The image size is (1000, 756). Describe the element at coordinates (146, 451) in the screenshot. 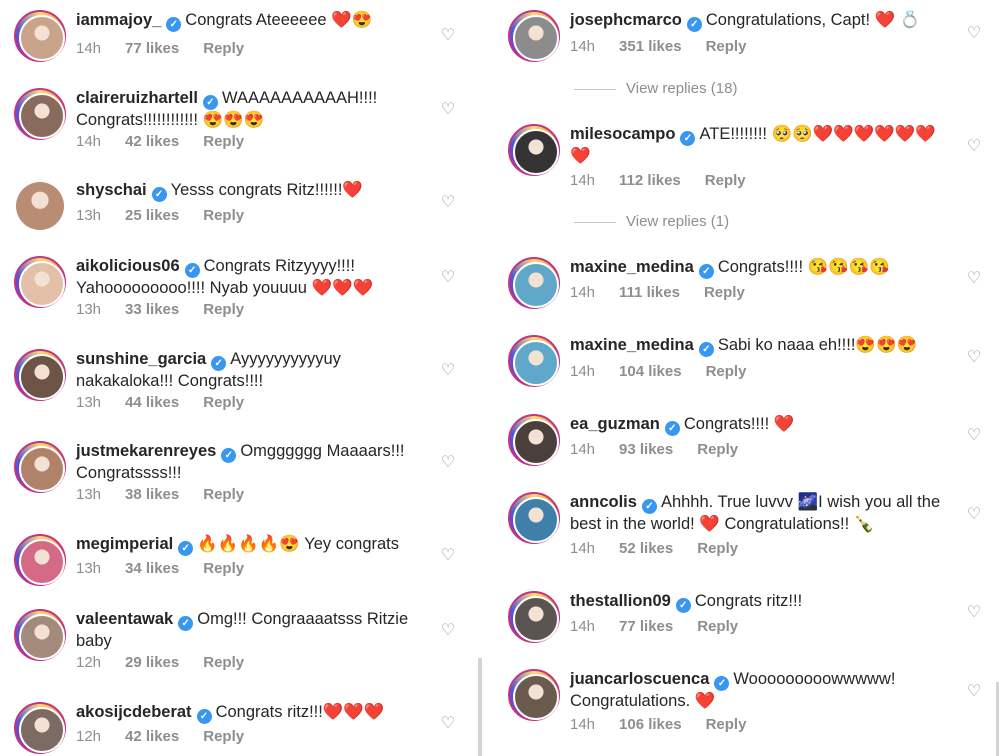

I see `comment-username: justmekarenreyes` at that location.